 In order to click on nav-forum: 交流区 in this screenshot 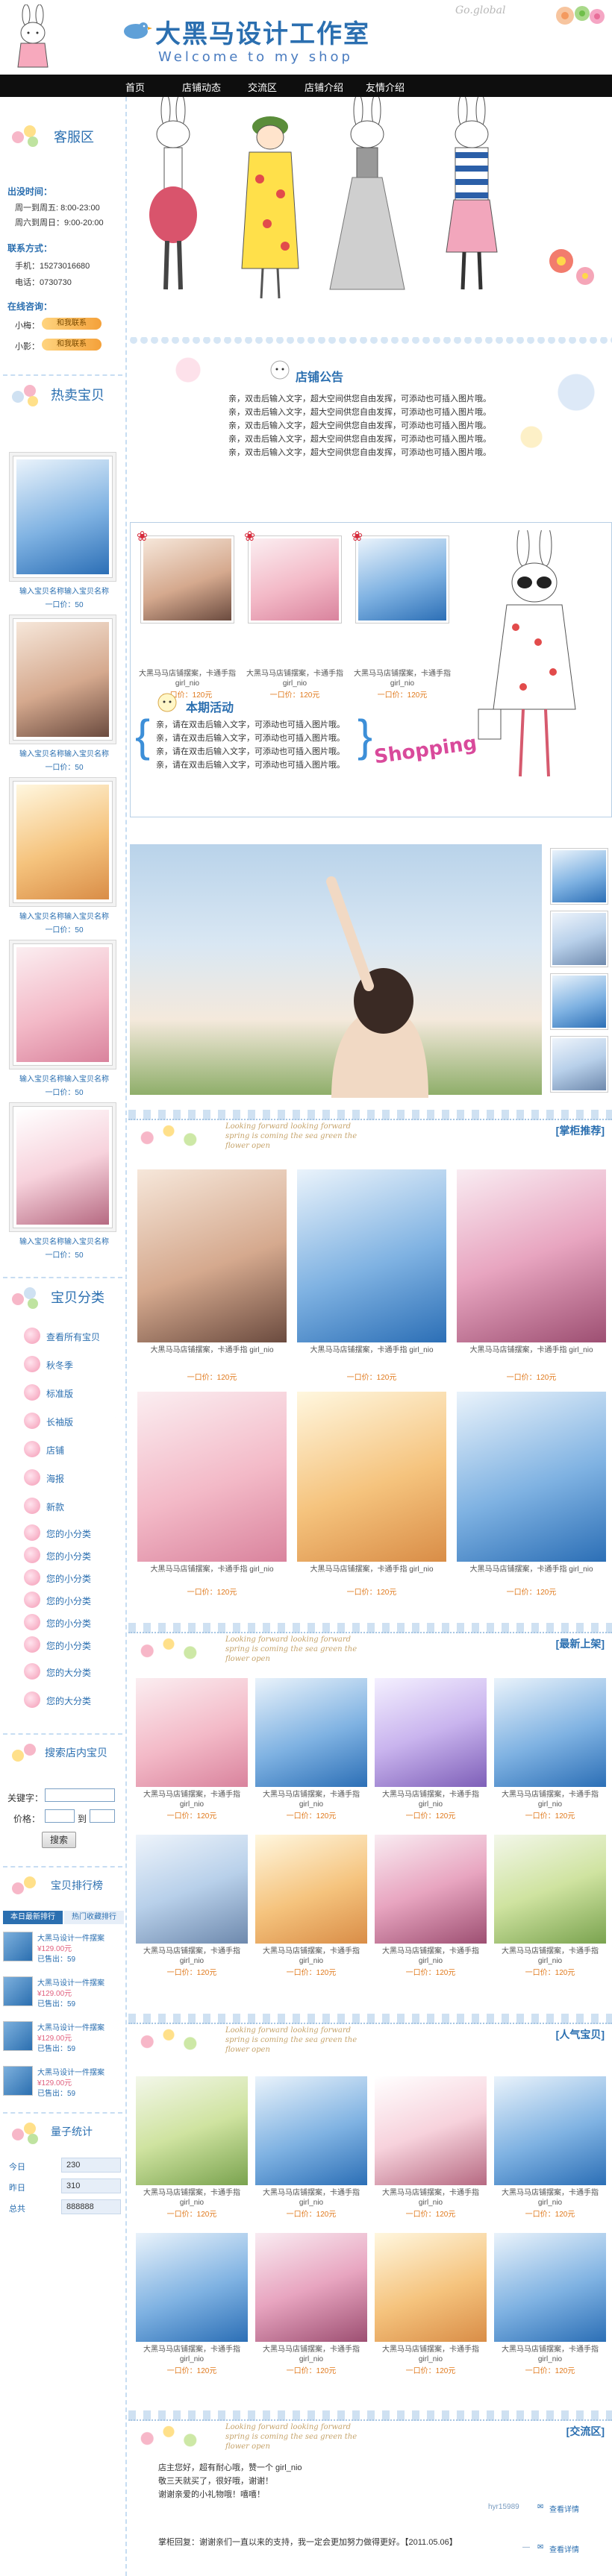, I will do `click(262, 87)`.